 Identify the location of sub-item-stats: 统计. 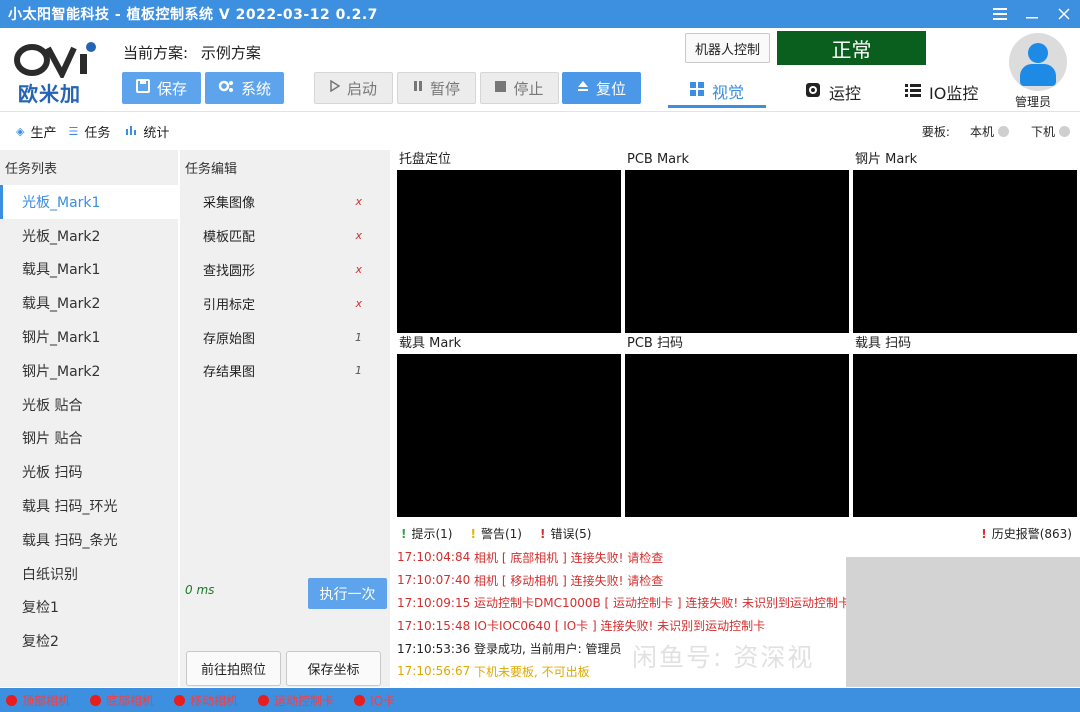
(147, 131).